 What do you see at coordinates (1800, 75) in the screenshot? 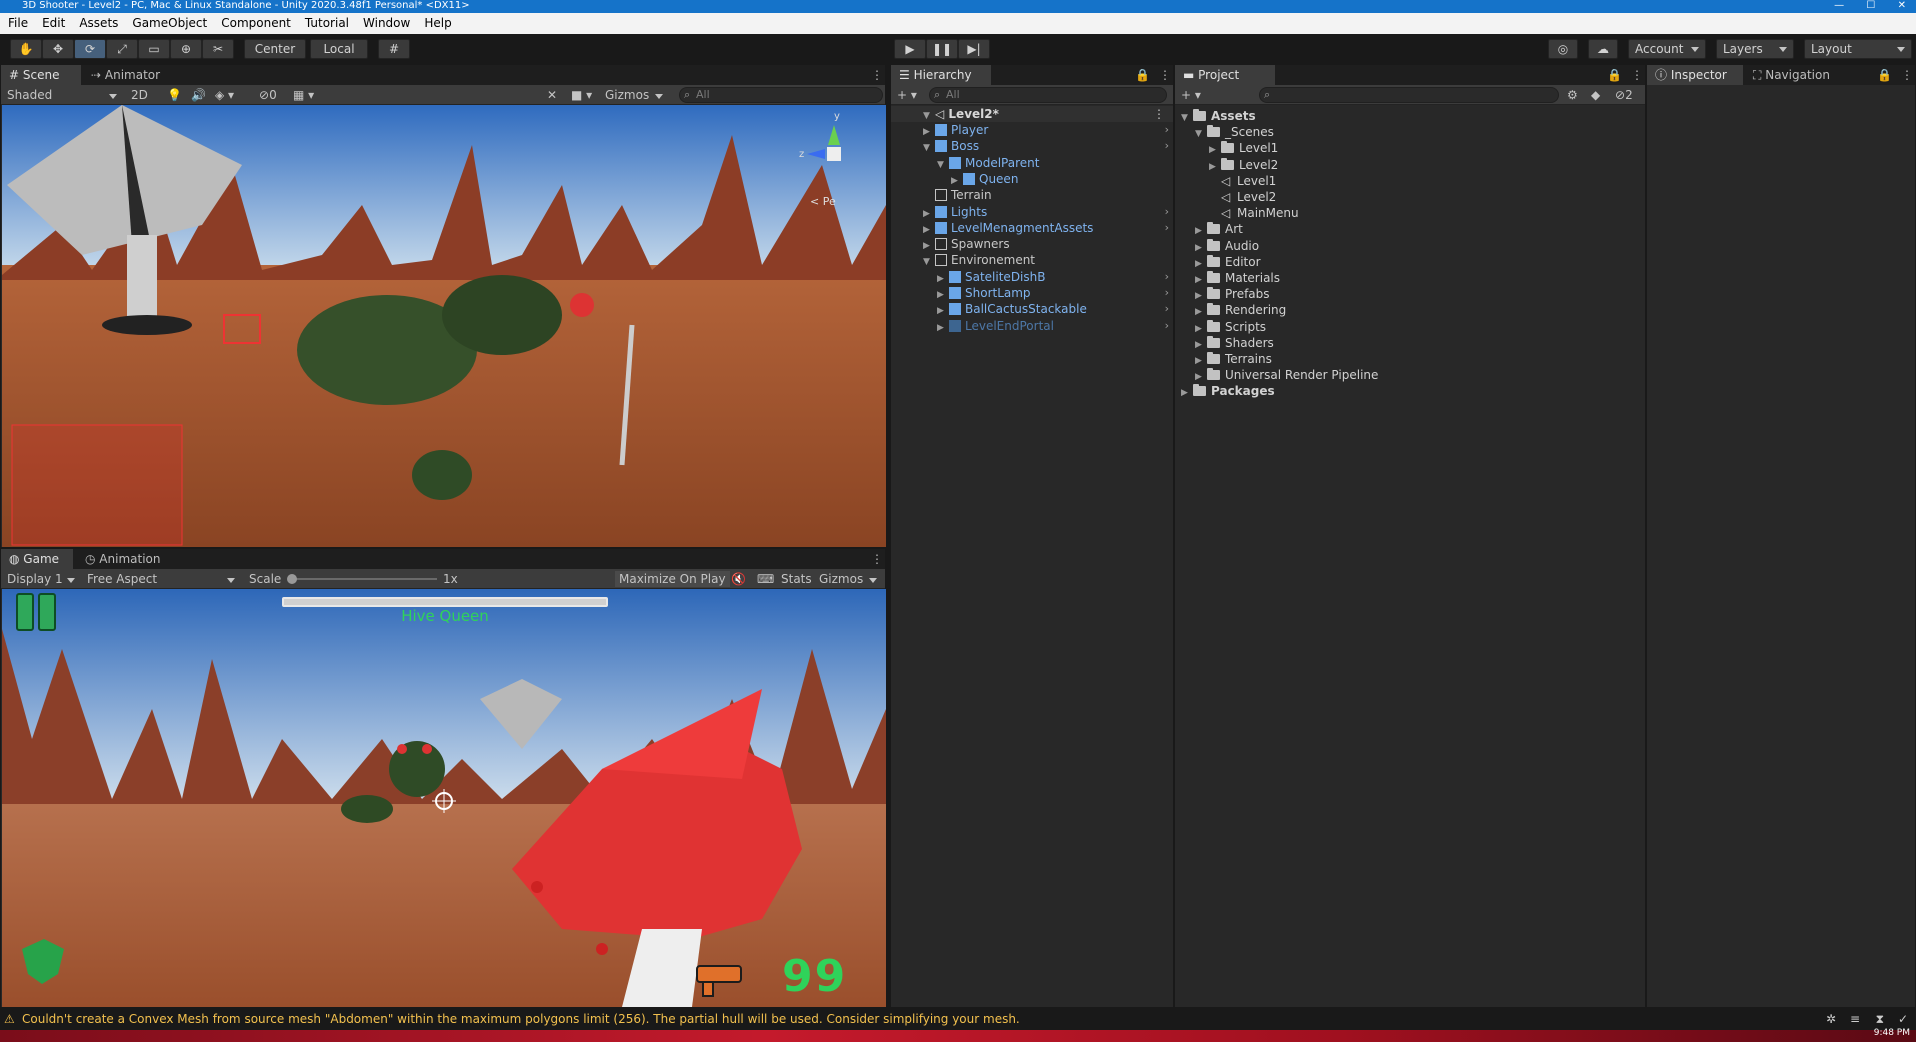
I see `tab-navigation: ⛶ Navigation` at bounding box center [1800, 75].